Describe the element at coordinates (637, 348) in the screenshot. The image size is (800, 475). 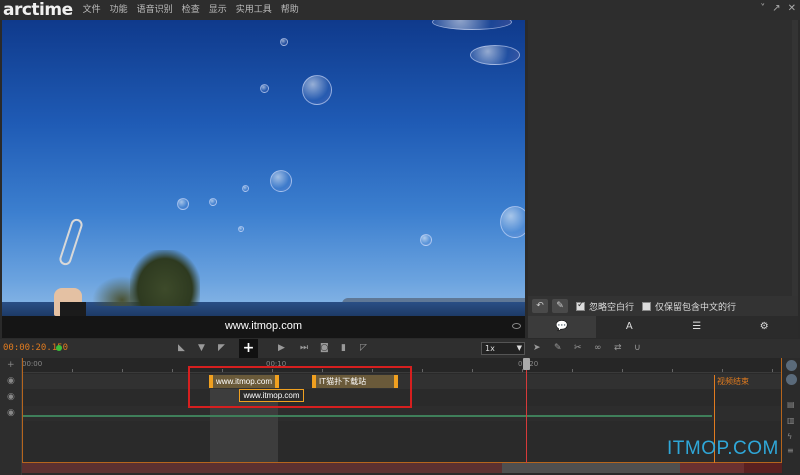
I see `magnet-icon: ∪` at that location.